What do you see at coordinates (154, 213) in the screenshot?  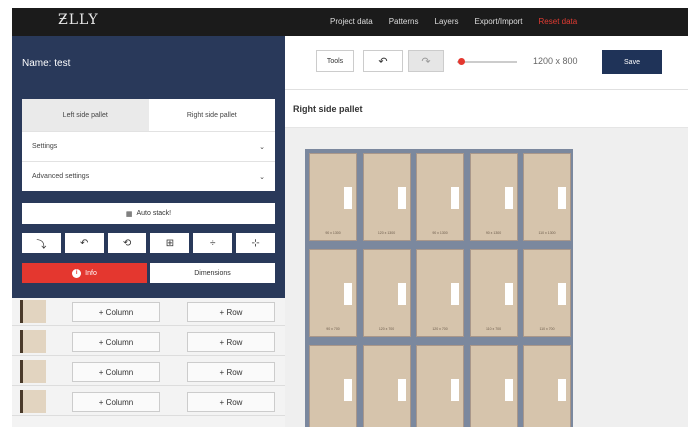 I see `auto-stack-label: Auto stack!` at bounding box center [154, 213].